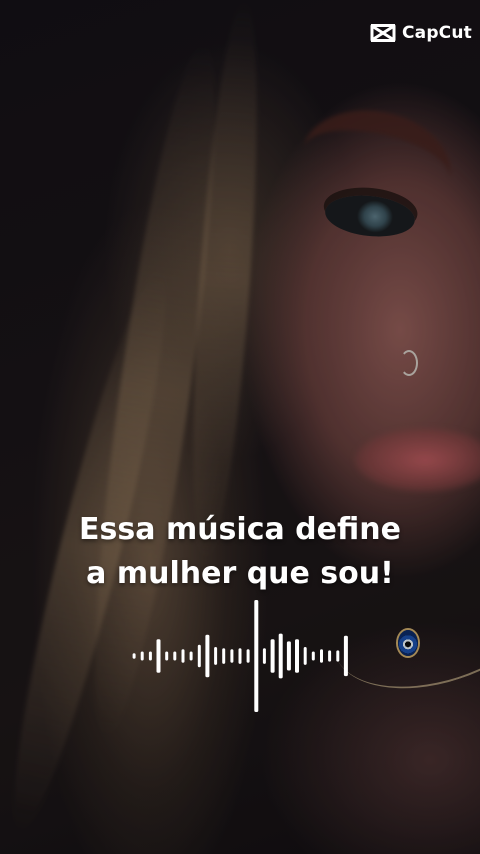  What do you see at coordinates (240, 552) in the screenshot?
I see `caption: Essa música define a mulher que sou!` at bounding box center [240, 552].